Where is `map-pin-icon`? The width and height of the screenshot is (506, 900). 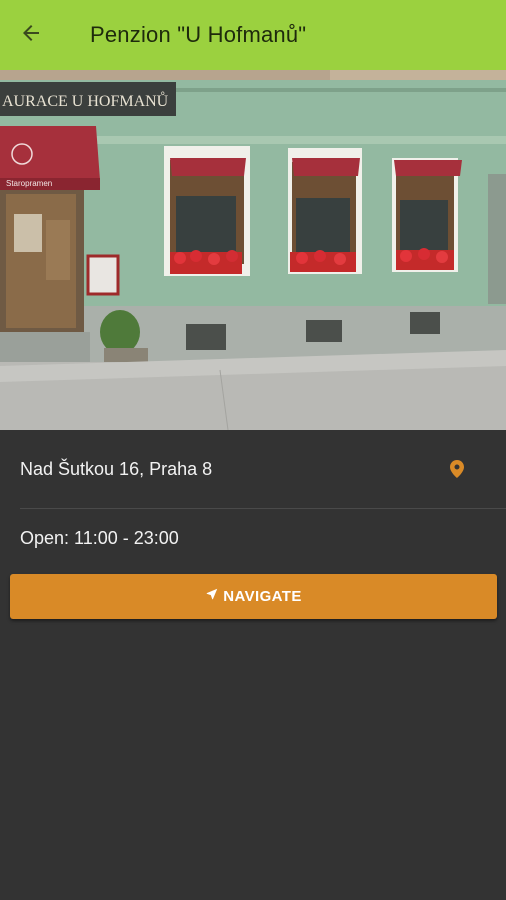 map-pin-icon is located at coordinates (457, 469).